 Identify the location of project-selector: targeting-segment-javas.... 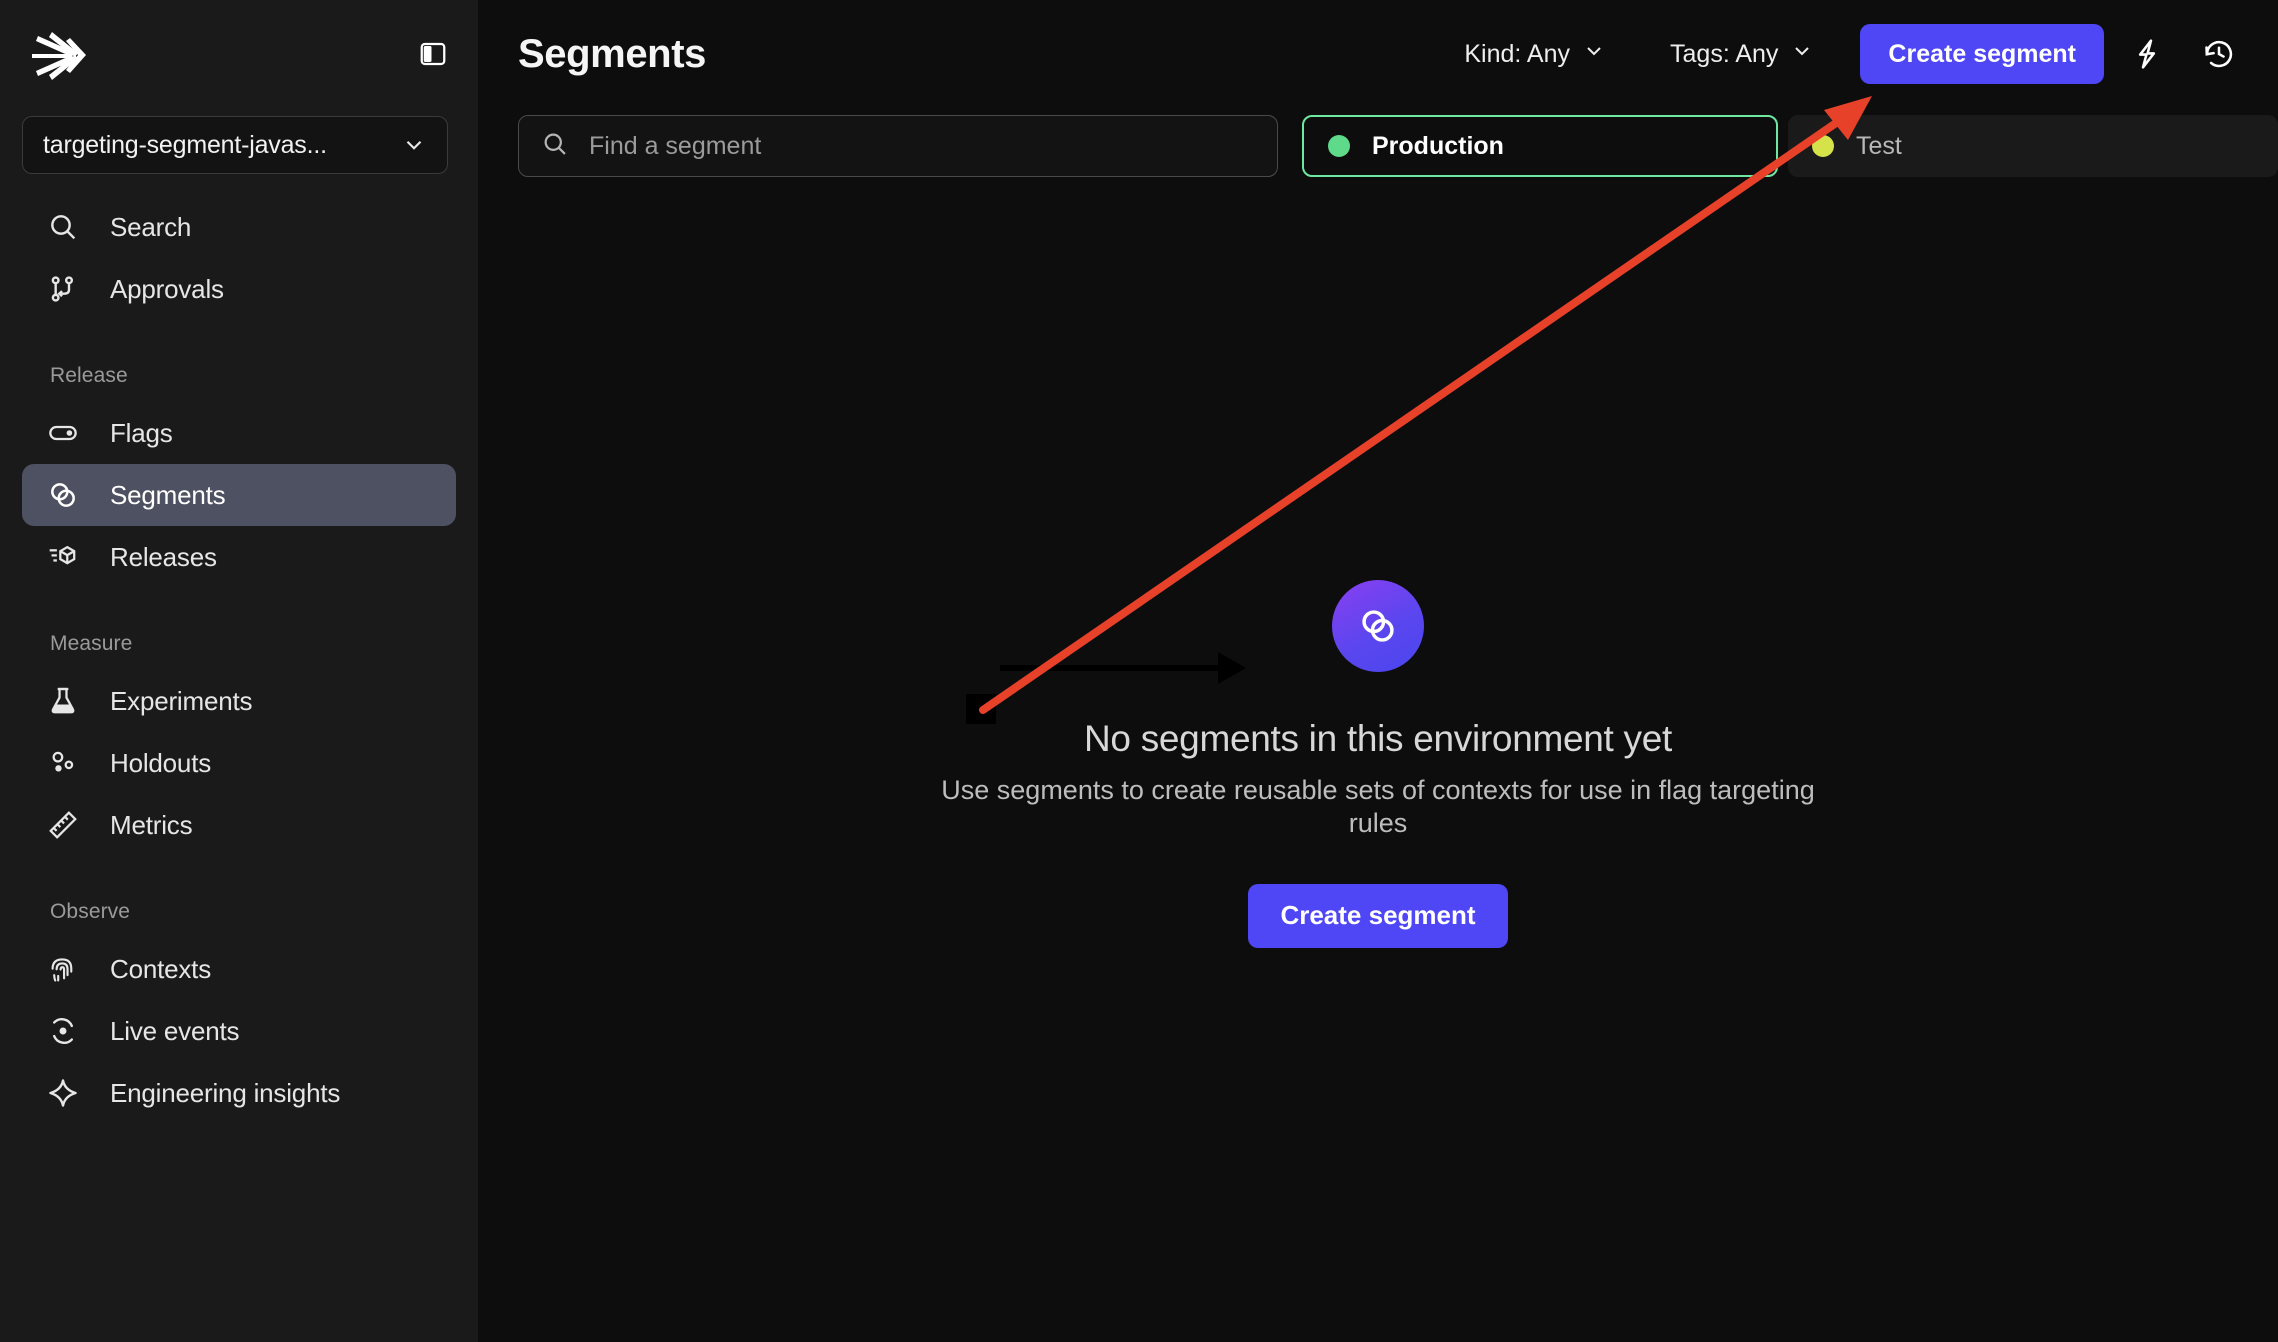
(235, 145).